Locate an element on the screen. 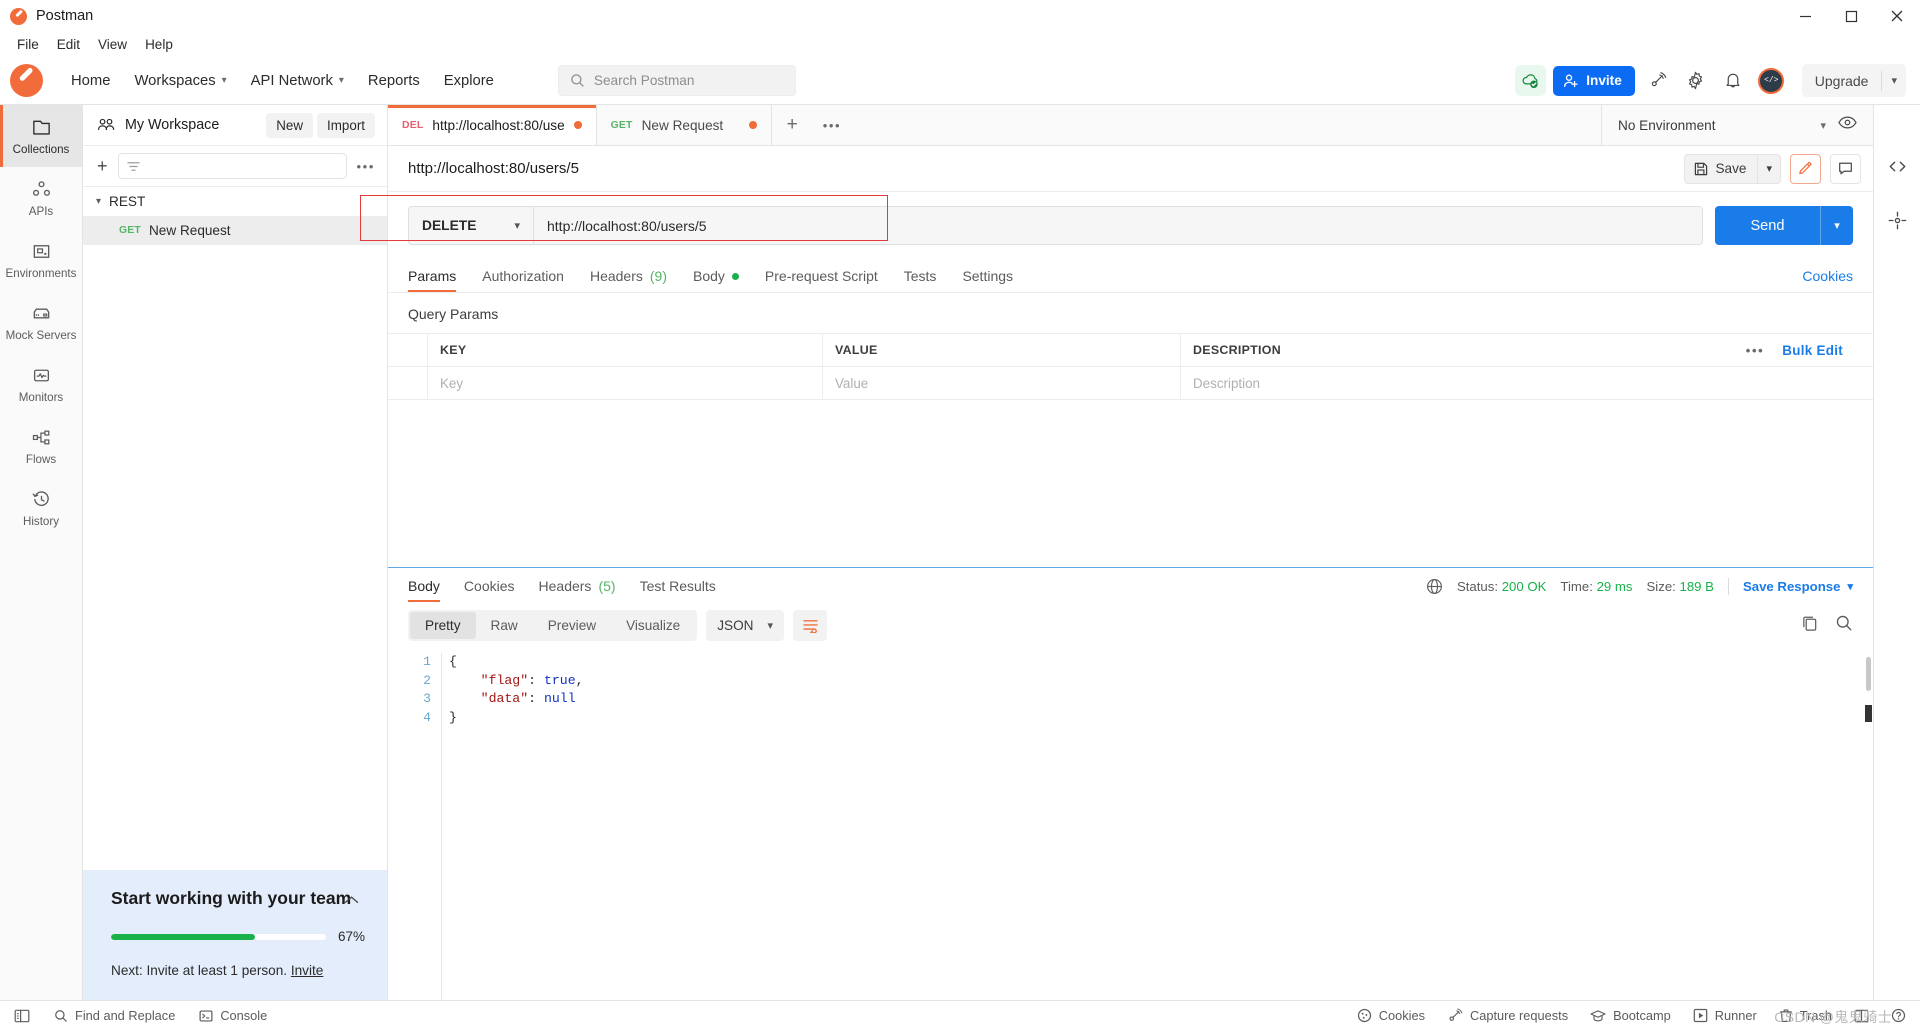  console-button: Console is located at coordinates (233, 1015).